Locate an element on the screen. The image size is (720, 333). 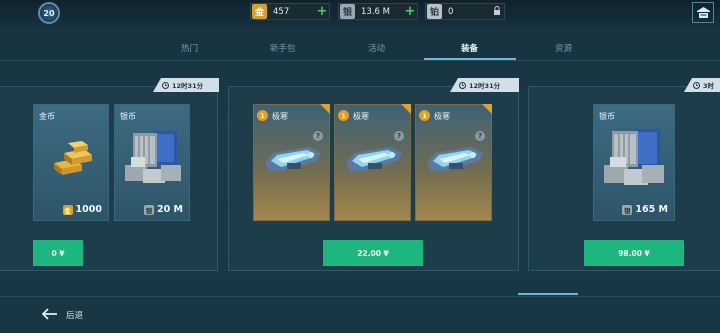
platinum-resource: 铂 0 is located at coordinates (465, 11).